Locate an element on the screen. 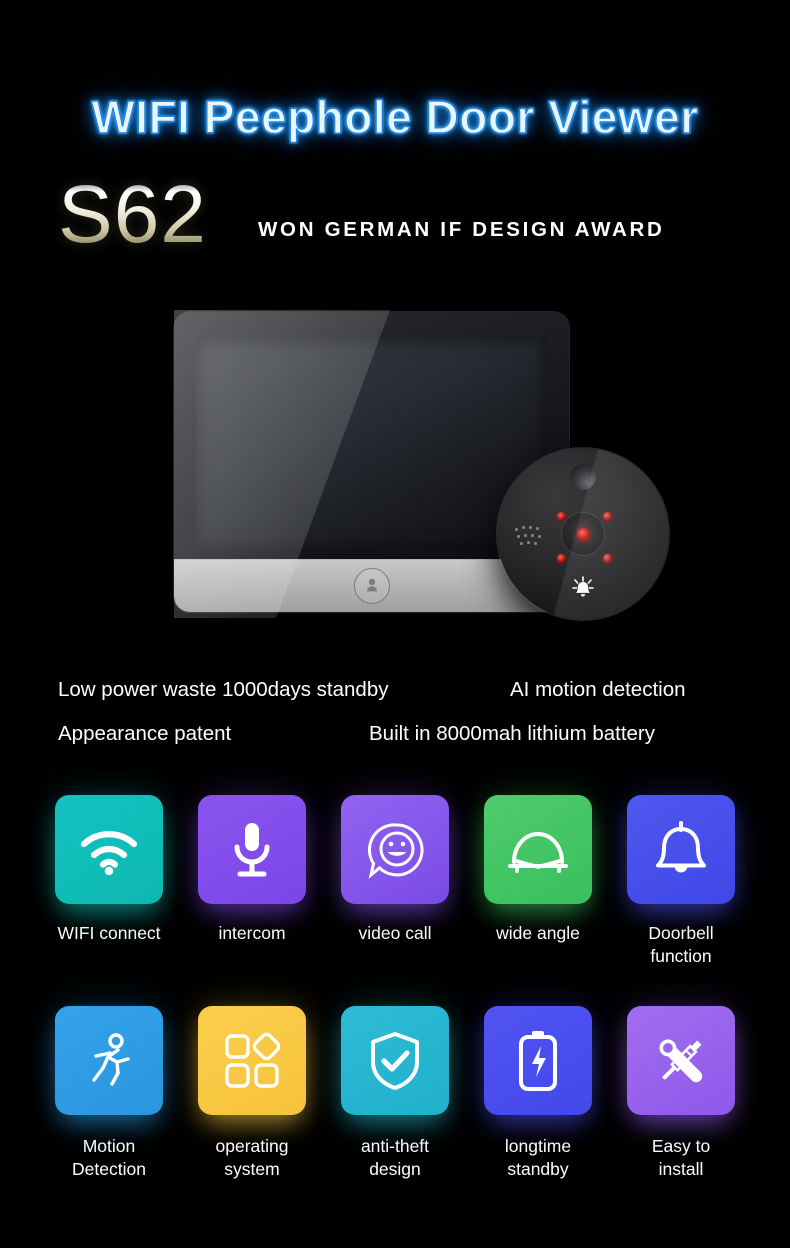 This screenshot has width=790, height=1248. award-text: WON GERMAN IF DESIGN AWARD is located at coordinates (461, 229).